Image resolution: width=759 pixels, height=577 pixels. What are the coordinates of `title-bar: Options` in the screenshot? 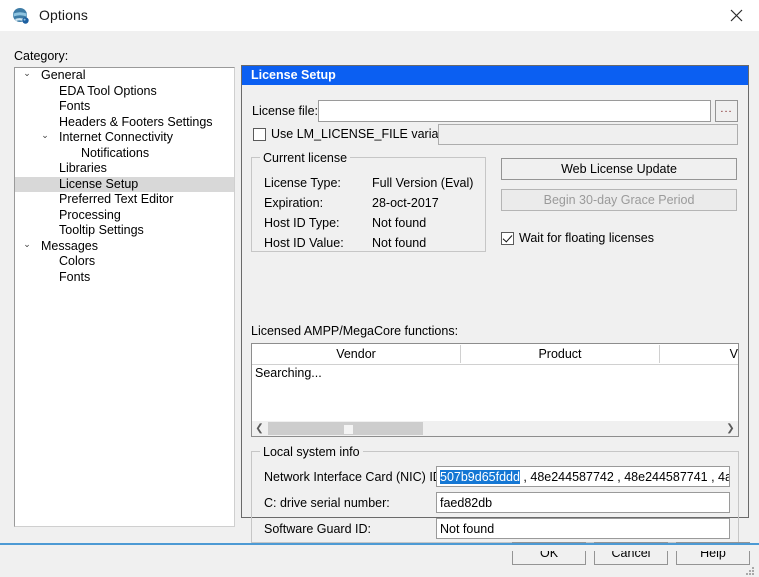 It's located at (379, 16).